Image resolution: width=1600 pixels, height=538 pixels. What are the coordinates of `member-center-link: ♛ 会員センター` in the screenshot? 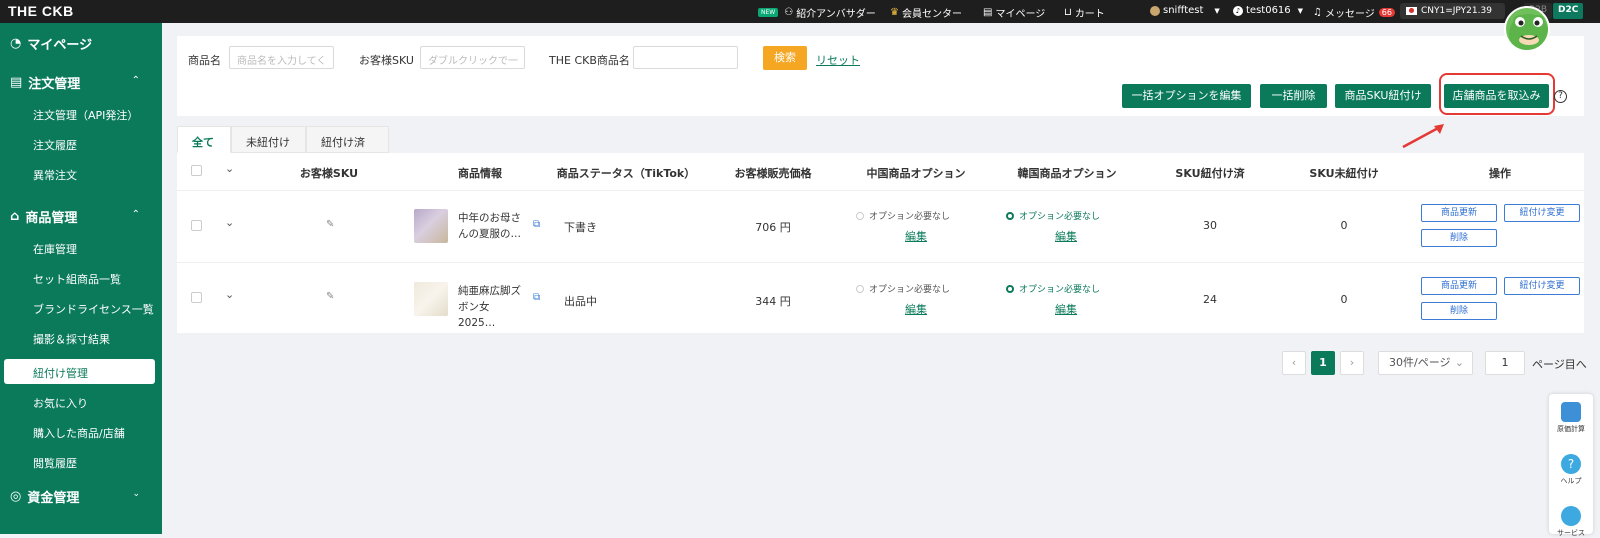 It's located at (926, 12).